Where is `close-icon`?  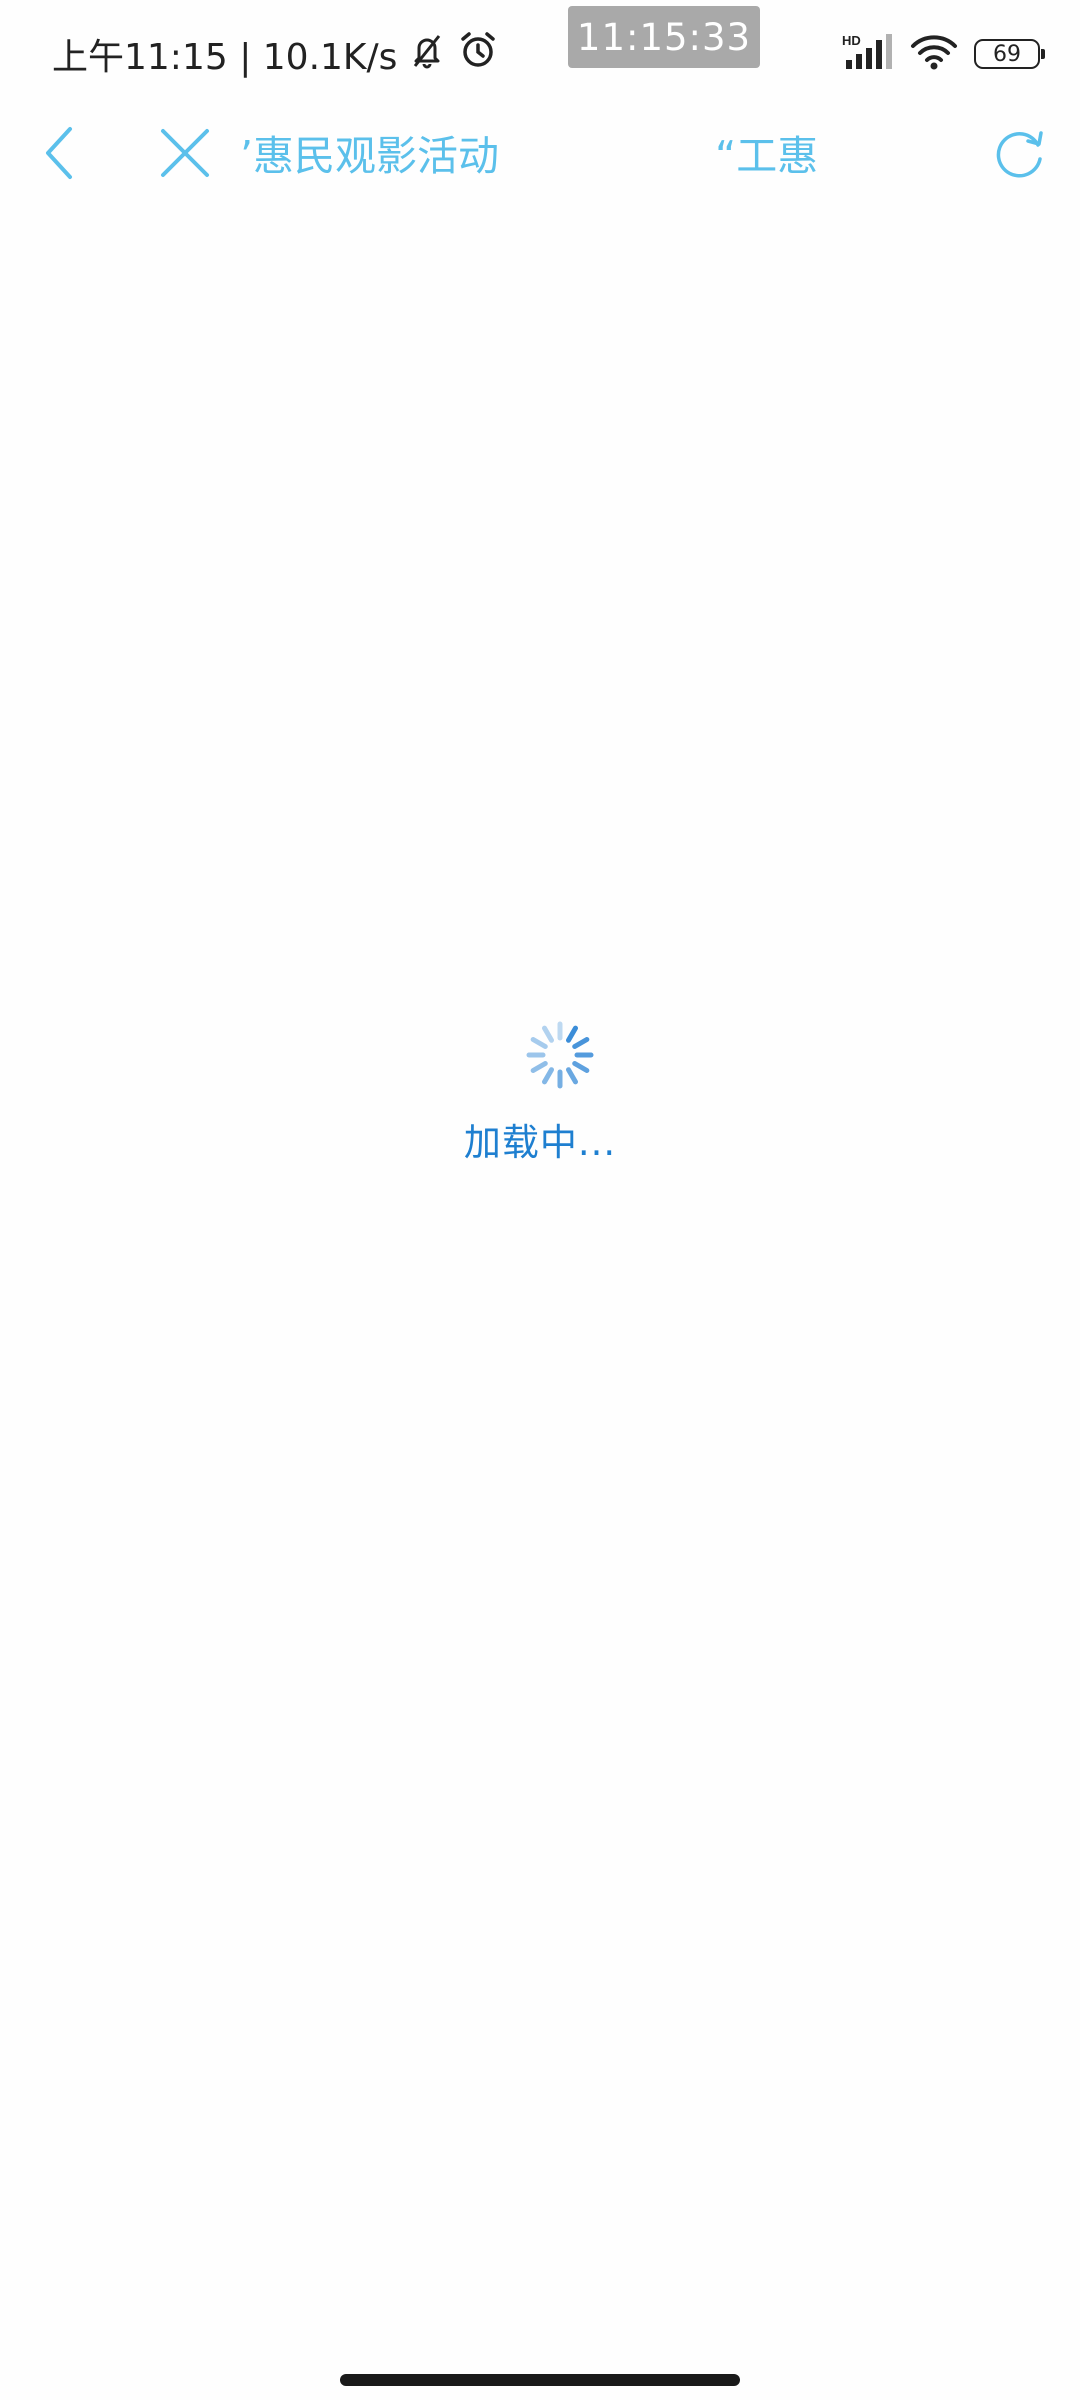 close-icon is located at coordinates (185, 155).